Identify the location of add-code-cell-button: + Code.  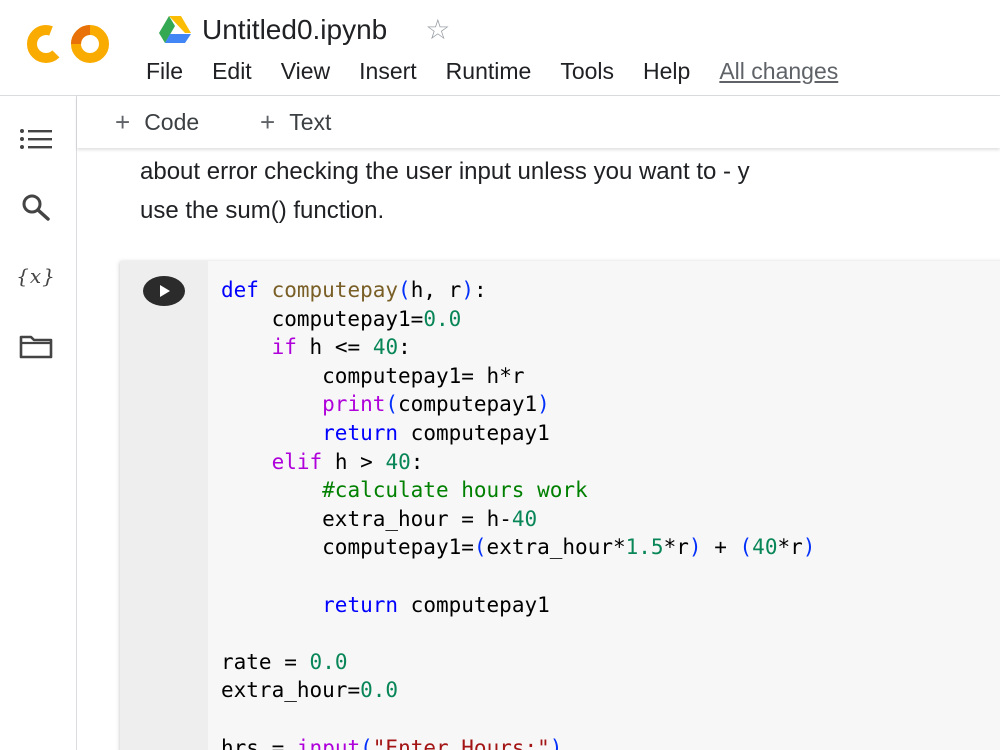
(157, 122).